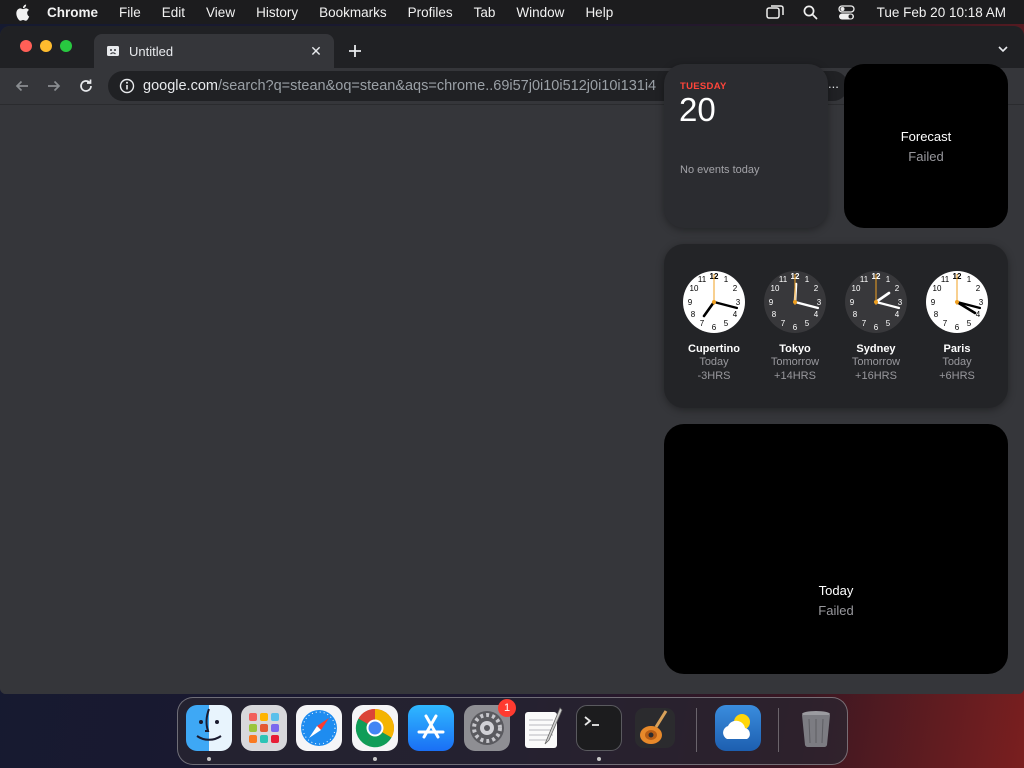  What do you see at coordinates (72, 12) in the screenshot?
I see `menu-app-name: Chrome` at bounding box center [72, 12].